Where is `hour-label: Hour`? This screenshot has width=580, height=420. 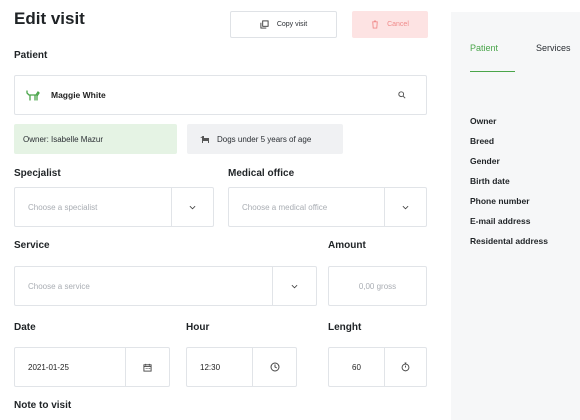 hour-label: Hour is located at coordinates (198, 327).